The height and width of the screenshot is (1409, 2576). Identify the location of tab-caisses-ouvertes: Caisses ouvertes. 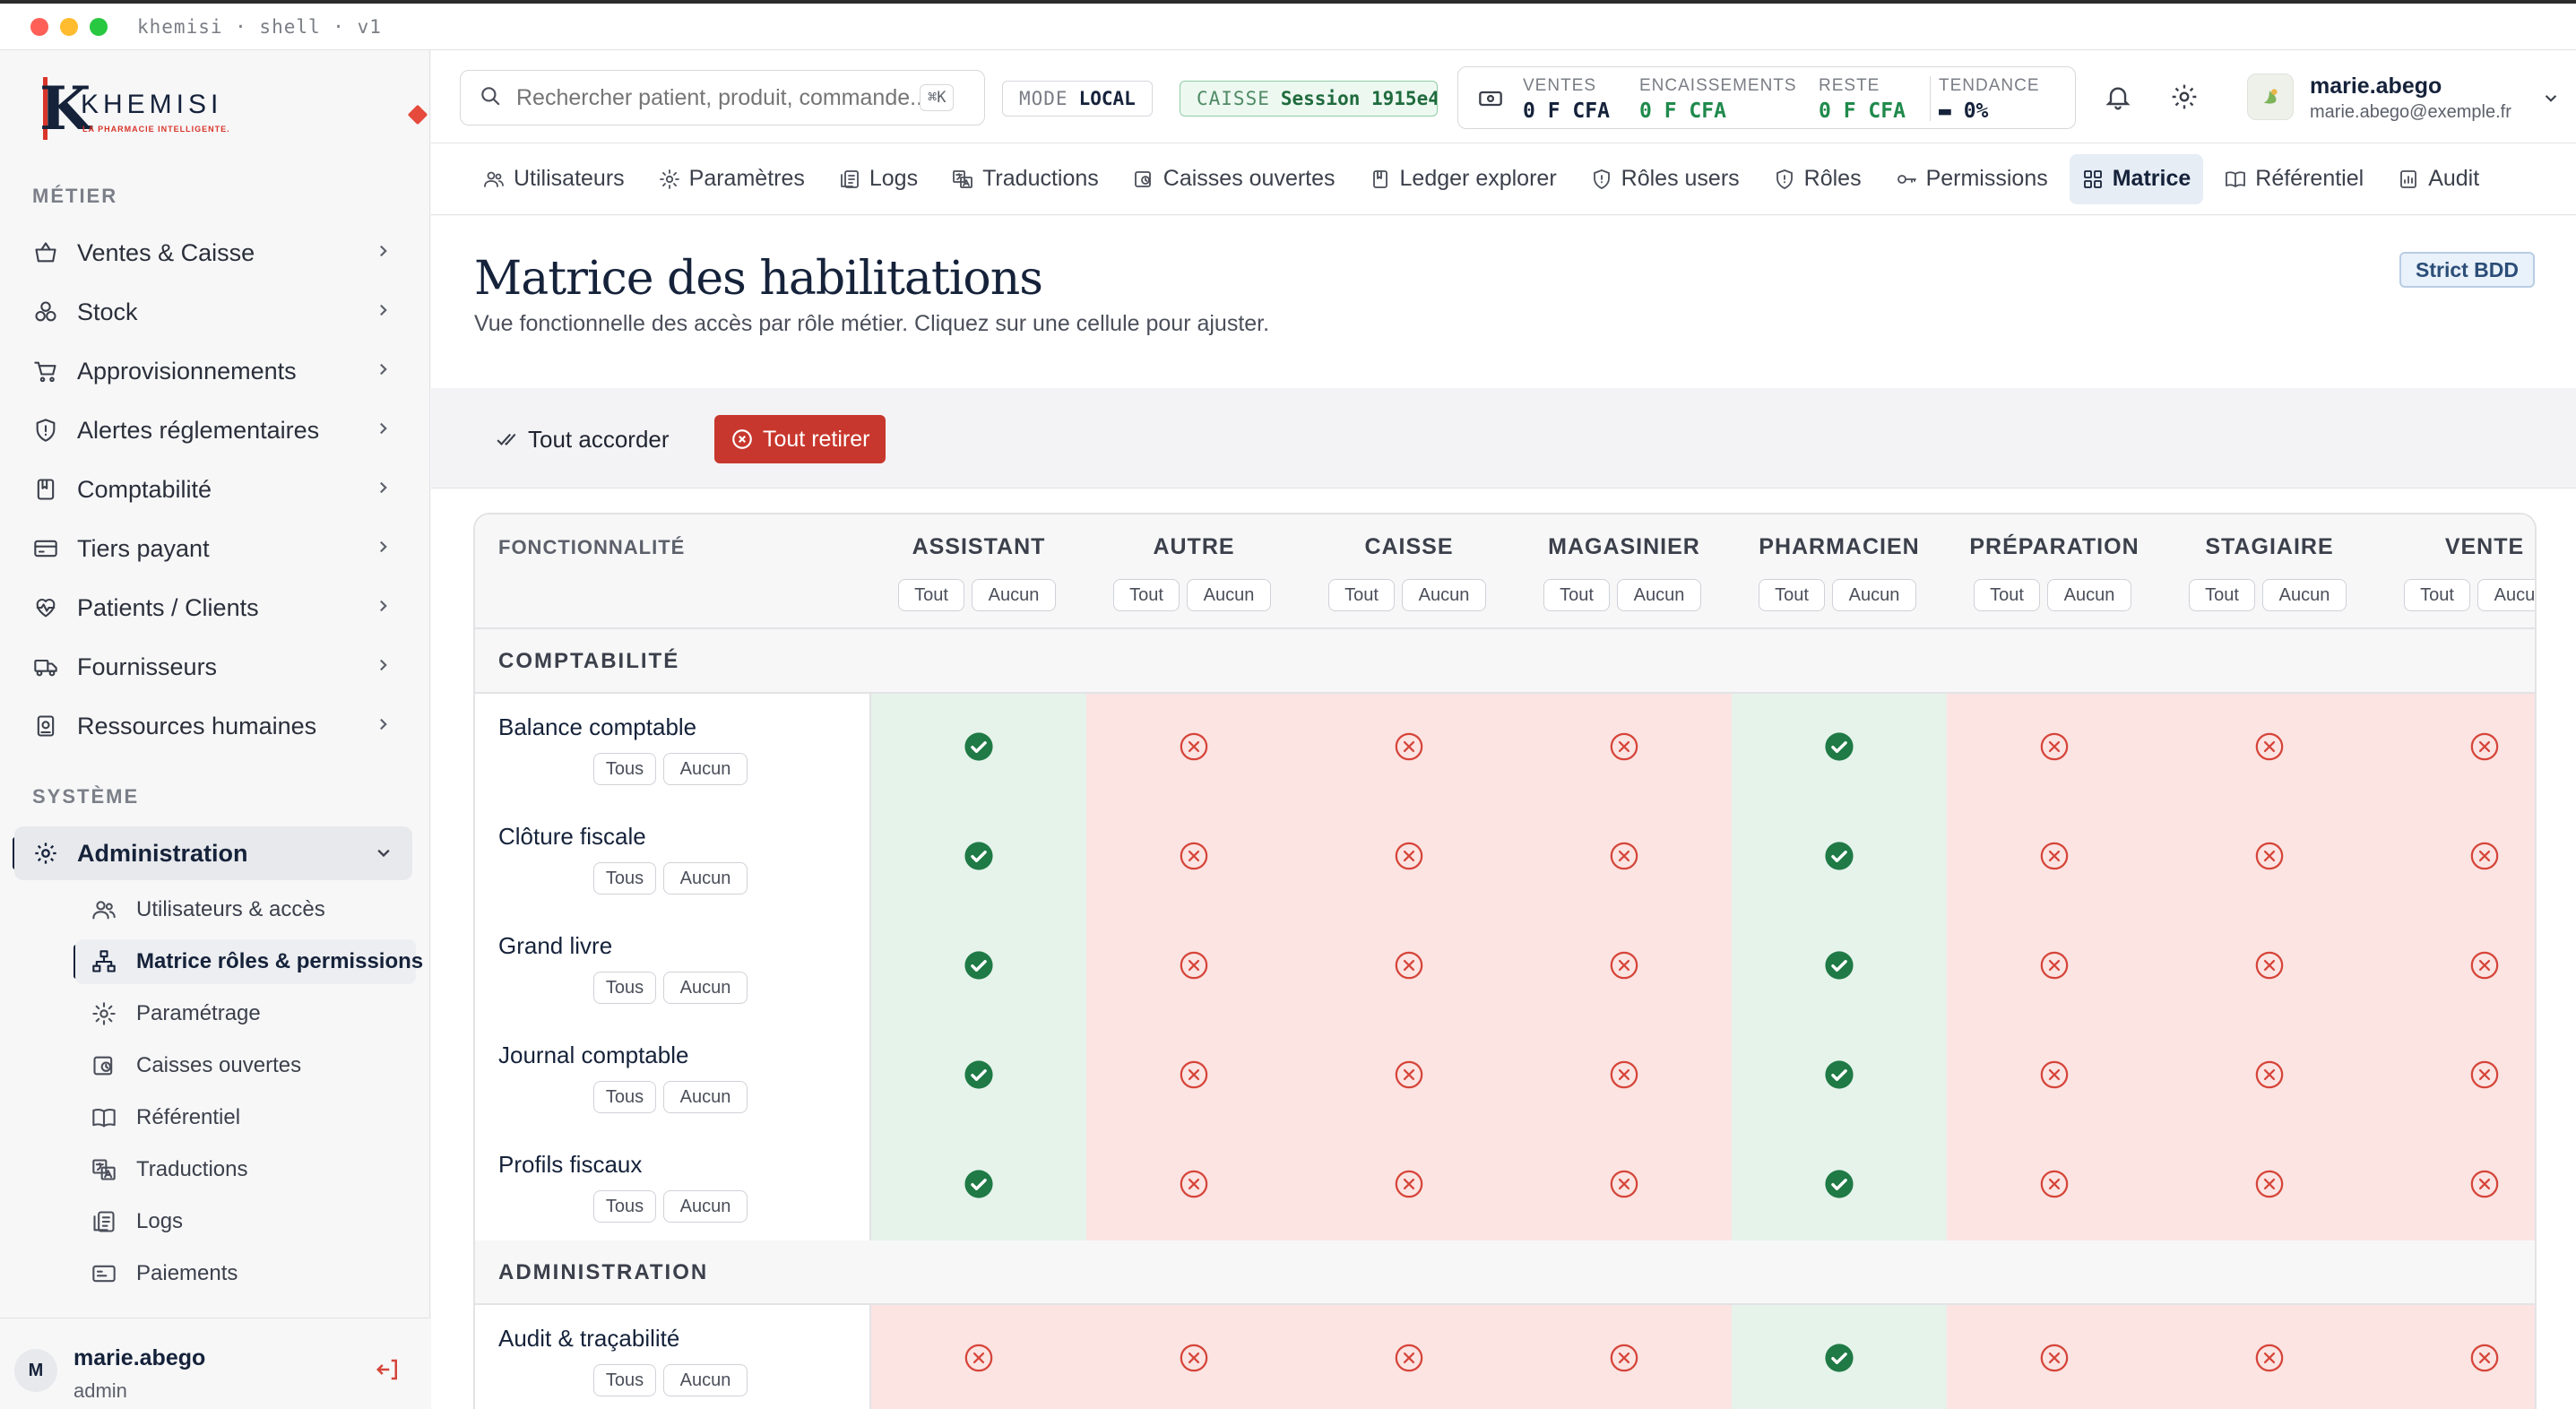
(1234, 179).